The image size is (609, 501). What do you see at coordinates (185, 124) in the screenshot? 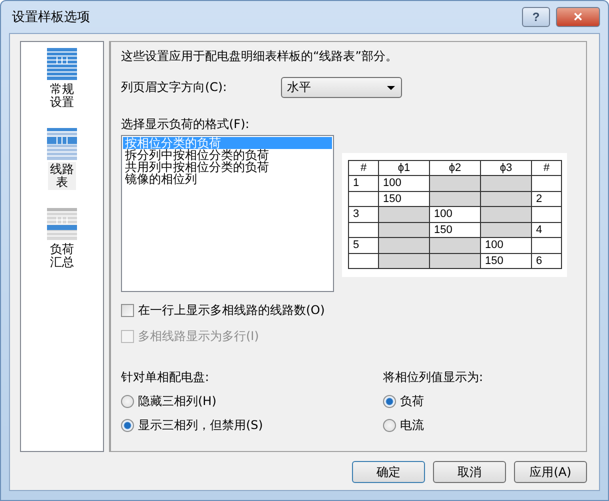
I see `list-label: 选择显示负荷的格式(F):` at bounding box center [185, 124].